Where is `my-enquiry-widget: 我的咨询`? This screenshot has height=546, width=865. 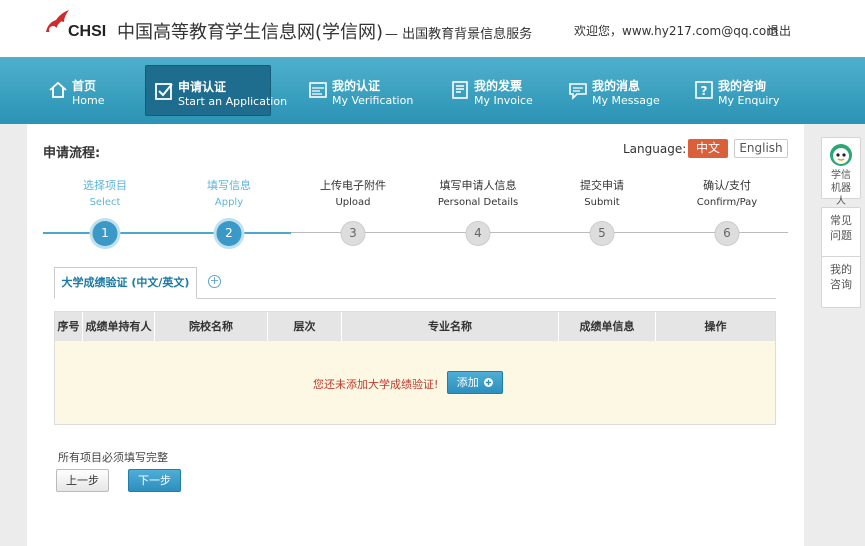
my-enquiry-widget: 我的咨询 is located at coordinates (841, 282).